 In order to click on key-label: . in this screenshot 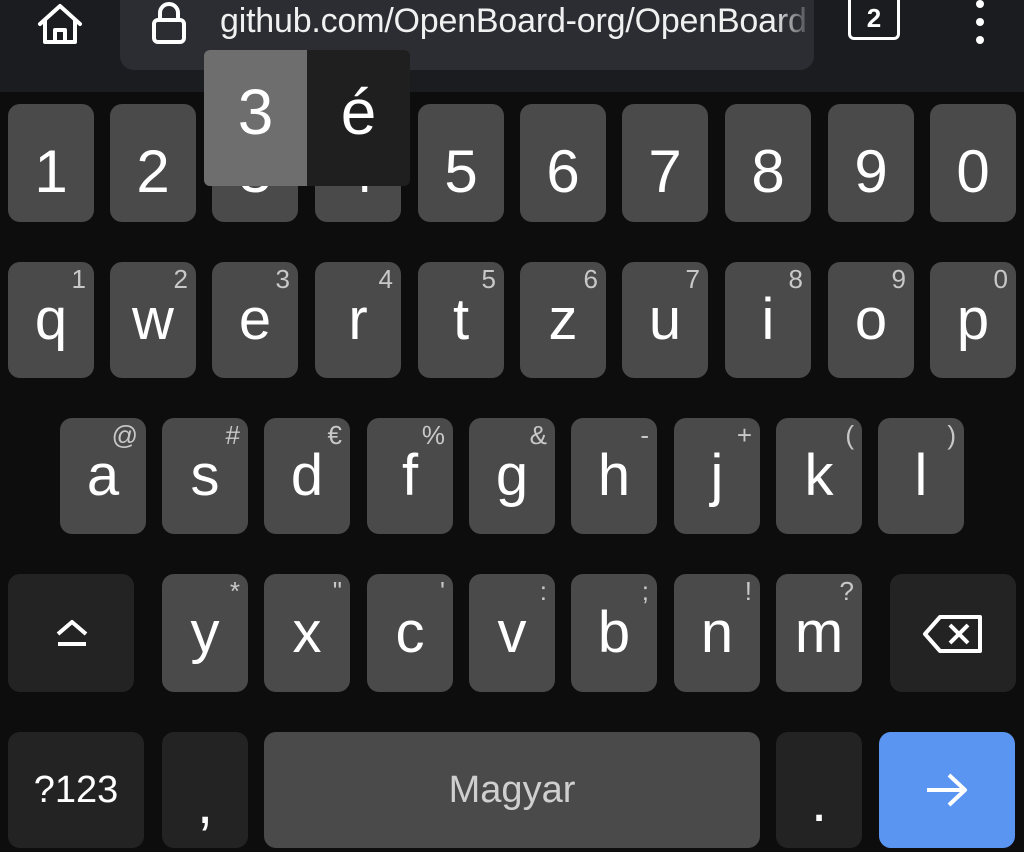, I will do `click(819, 801)`.